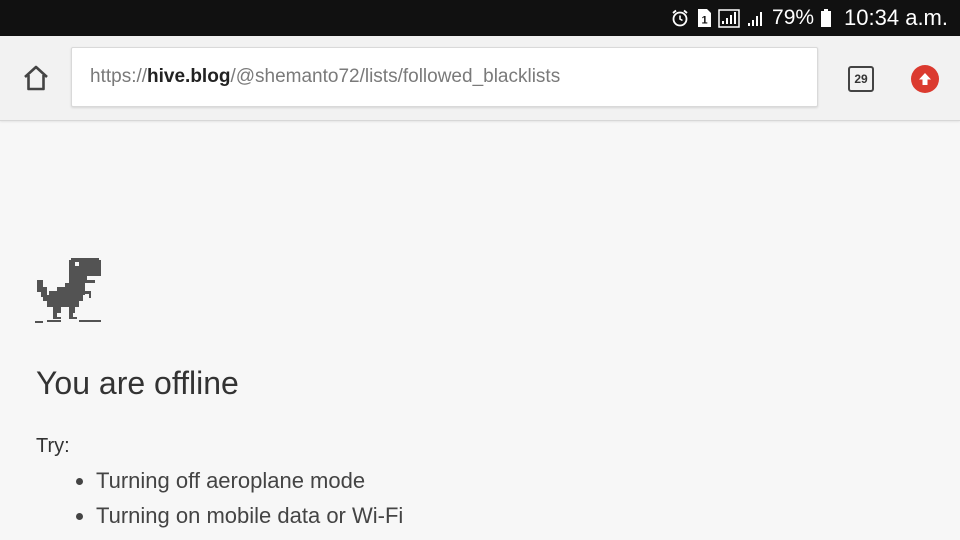 This screenshot has height=540, width=960. I want to click on alarm-icon, so click(680, 18).